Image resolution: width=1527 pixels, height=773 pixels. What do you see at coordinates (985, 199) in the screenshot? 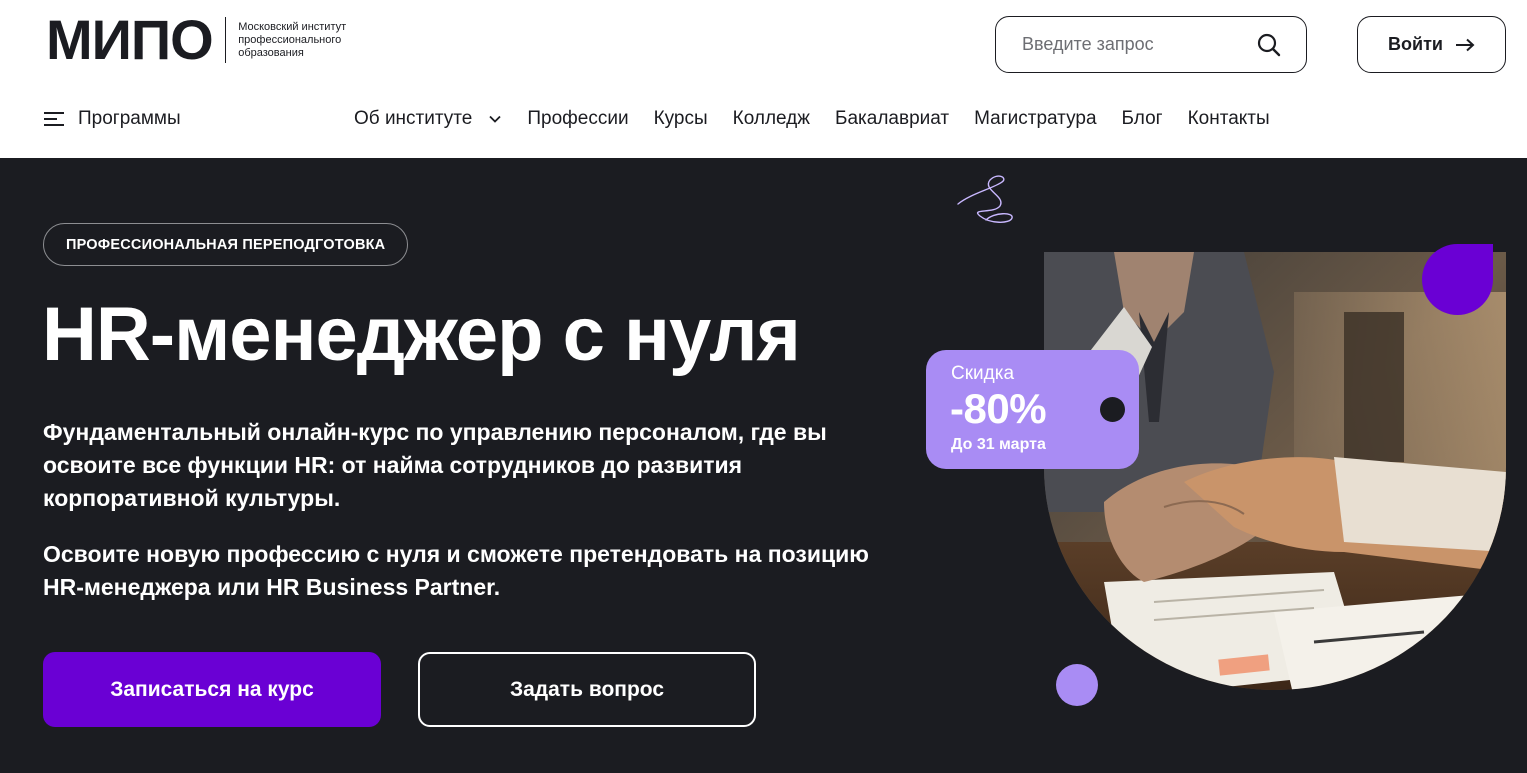
I see `squiggle-decoration` at bounding box center [985, 199].